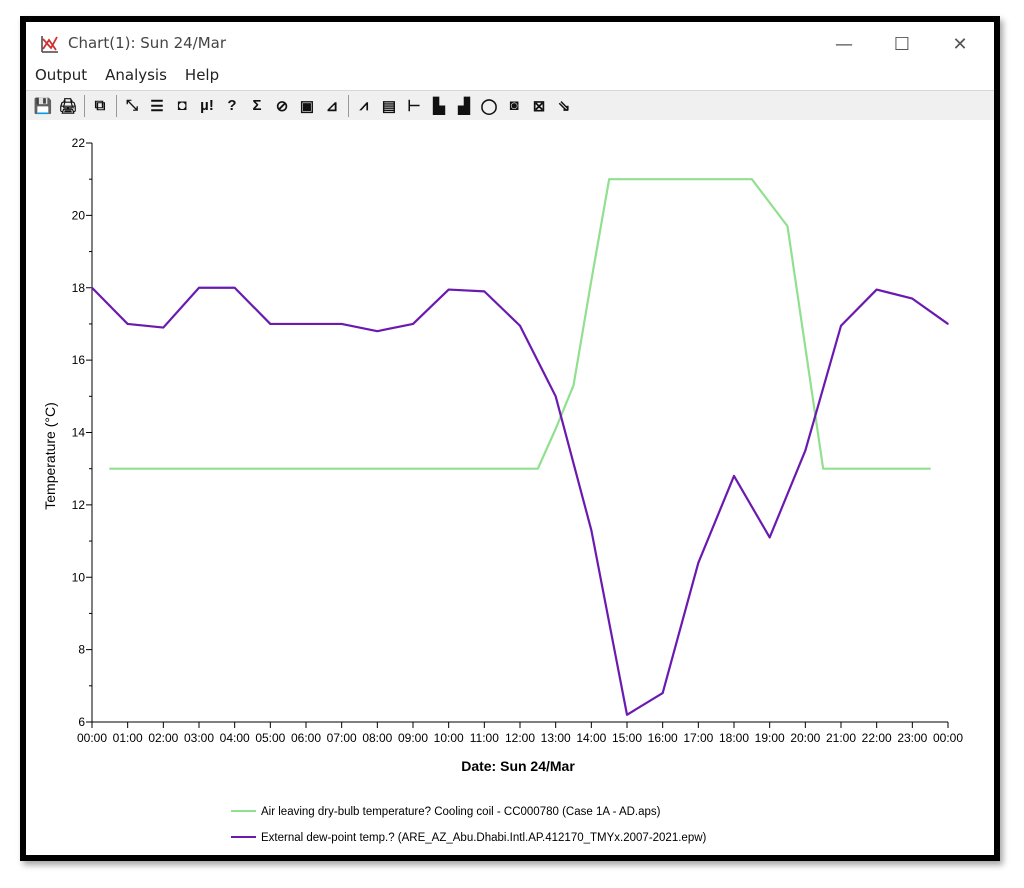 The image size is (1024, 888). What do you see at coordinates (270, 738) in the screenshot?
I see `x-tick-label: 05:00` at bounding box center [270, 738].